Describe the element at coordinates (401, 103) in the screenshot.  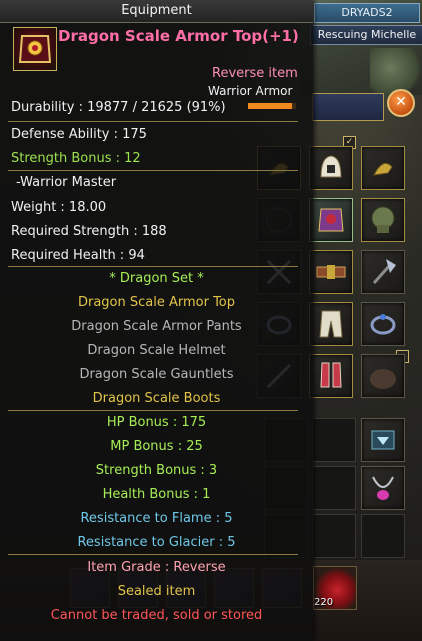
I see `close-icon: ✕` at that location.